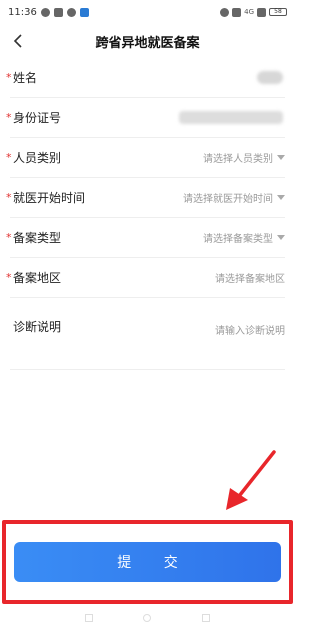 This screenshot has height=630, width=320. Describe the element at coordinates (147, 12) in the screenshot. I see `status-bar: 11:36 4G 58` at that location.